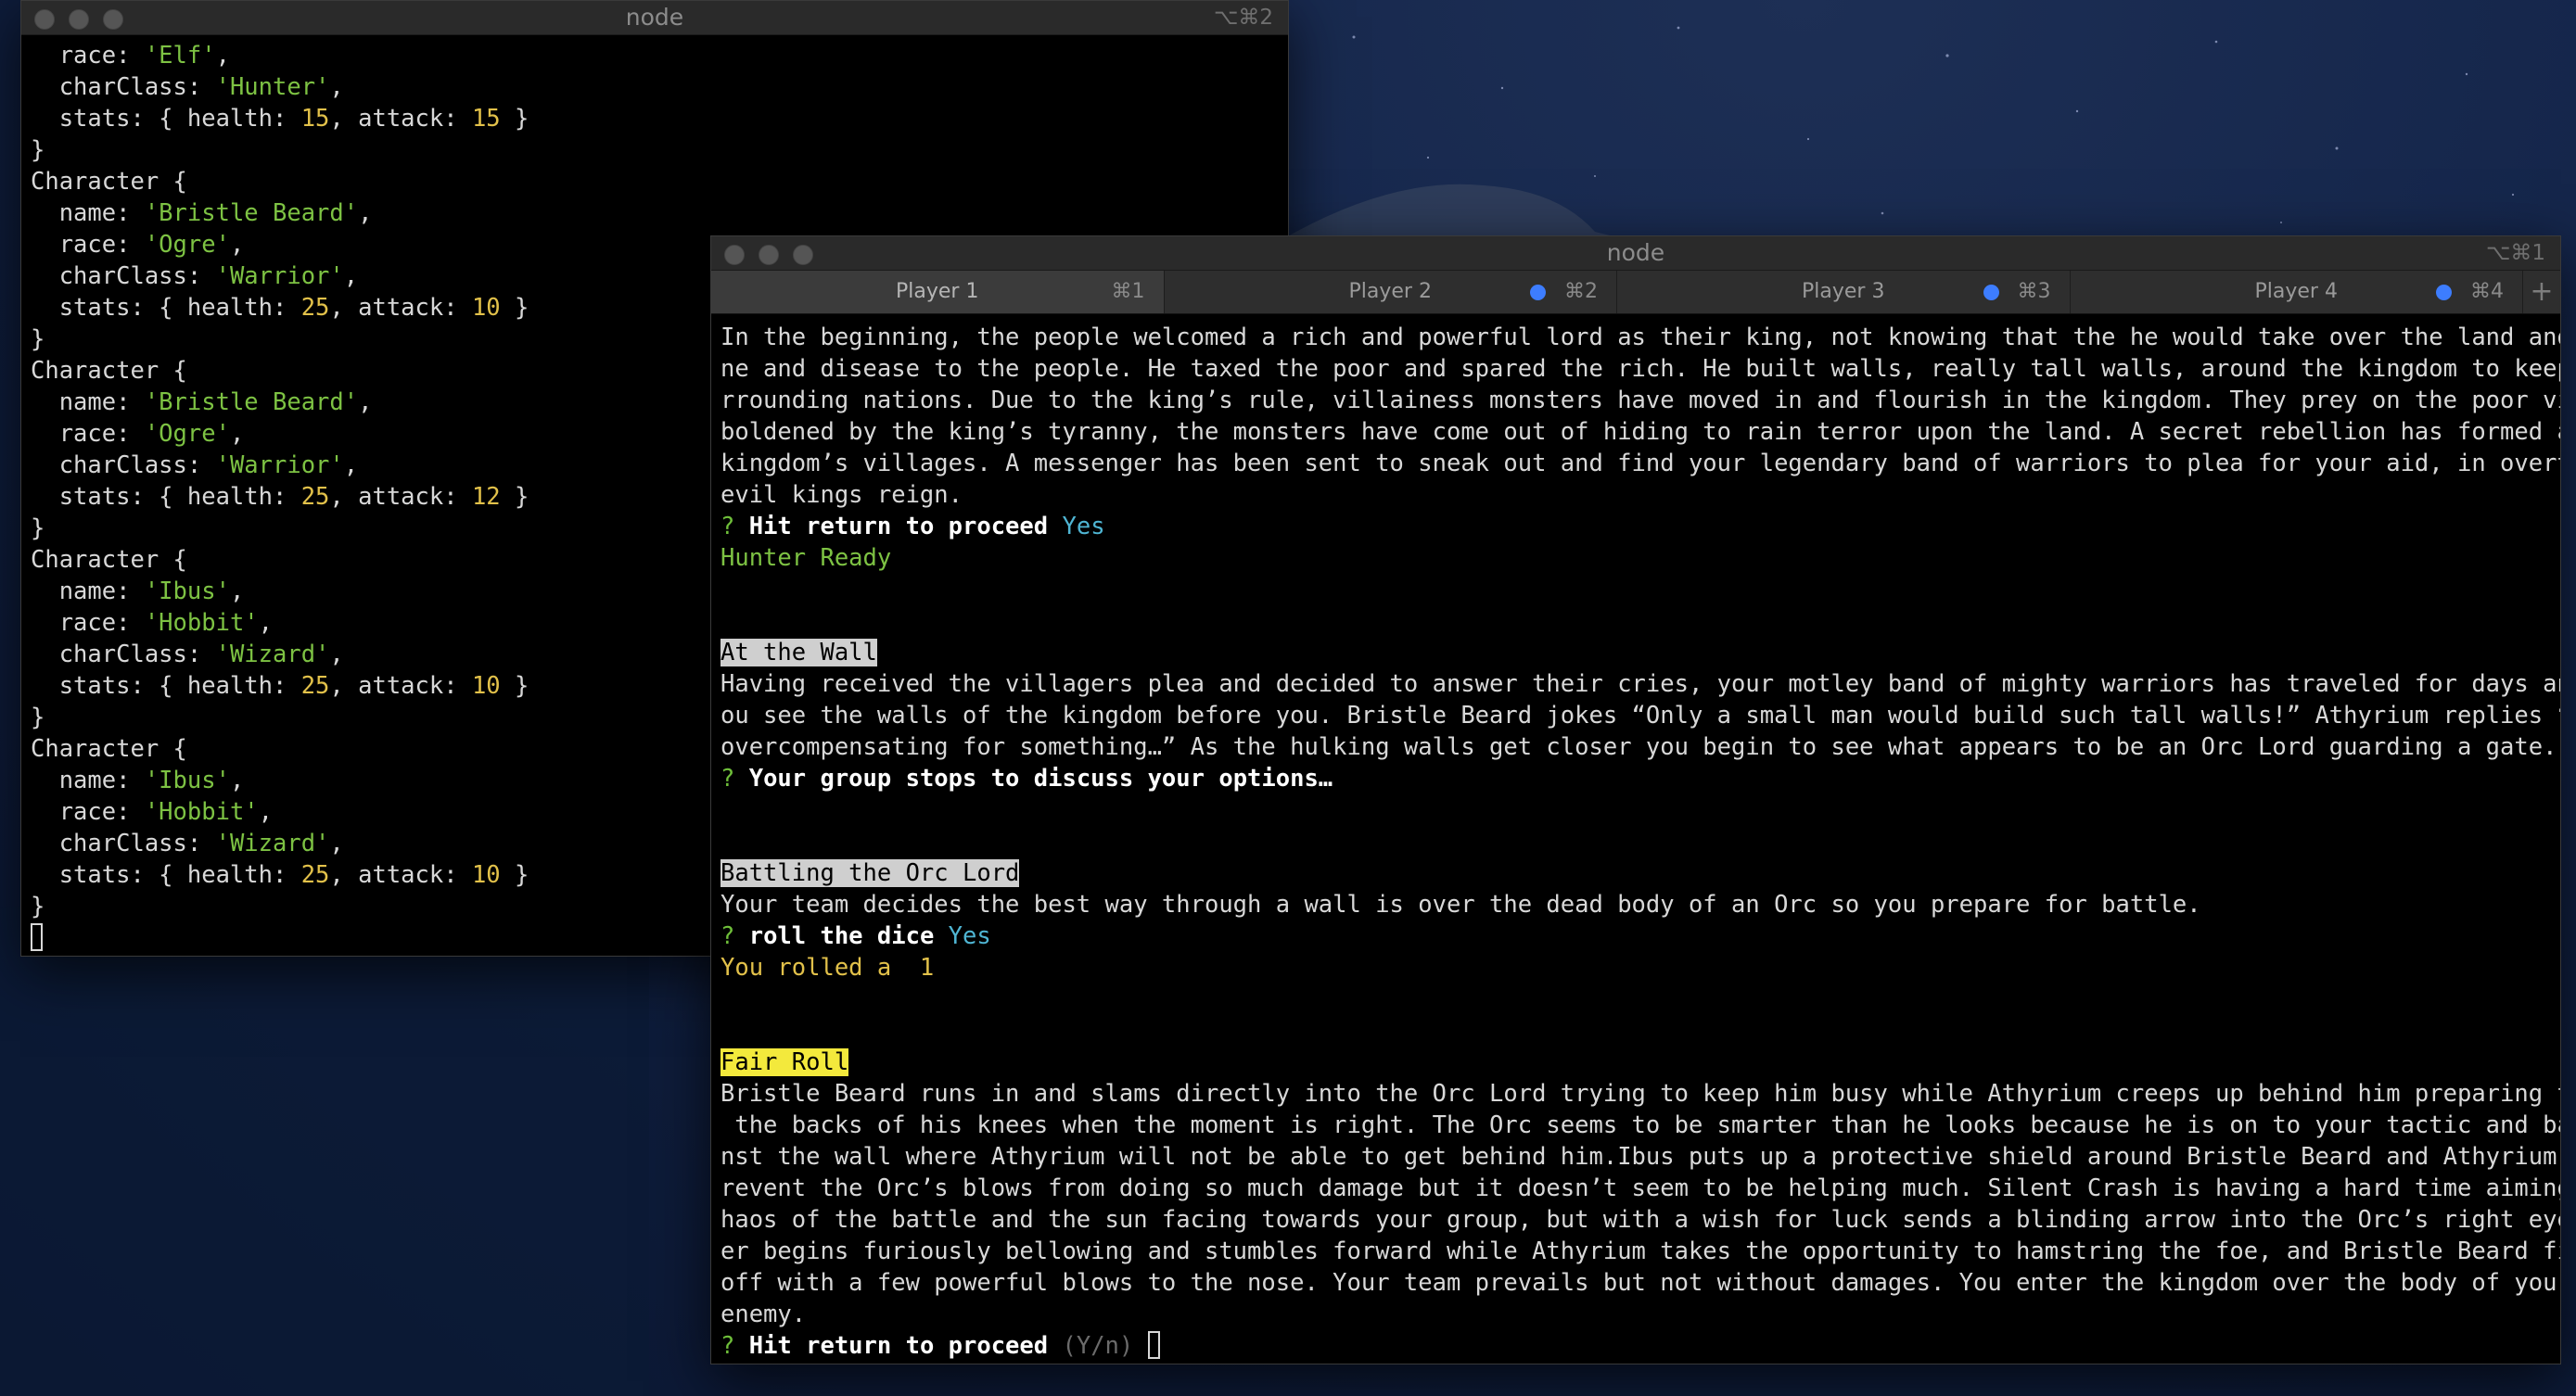 Image resolution: width=2576 pixels, height=1396 pixels. What do you see at coordinates (898, 1346) in the screenshot?
I see `terminal-text: Hit return to proceed` at bounding box center [898, 1346].